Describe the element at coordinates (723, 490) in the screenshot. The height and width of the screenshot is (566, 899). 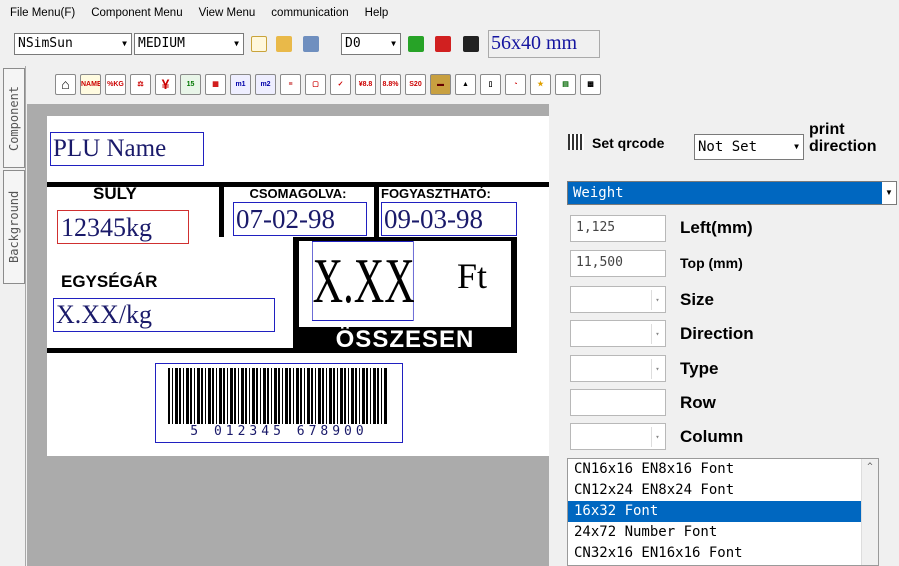
I see `list-item: CN12x24 EN8x24 Font` at that location.